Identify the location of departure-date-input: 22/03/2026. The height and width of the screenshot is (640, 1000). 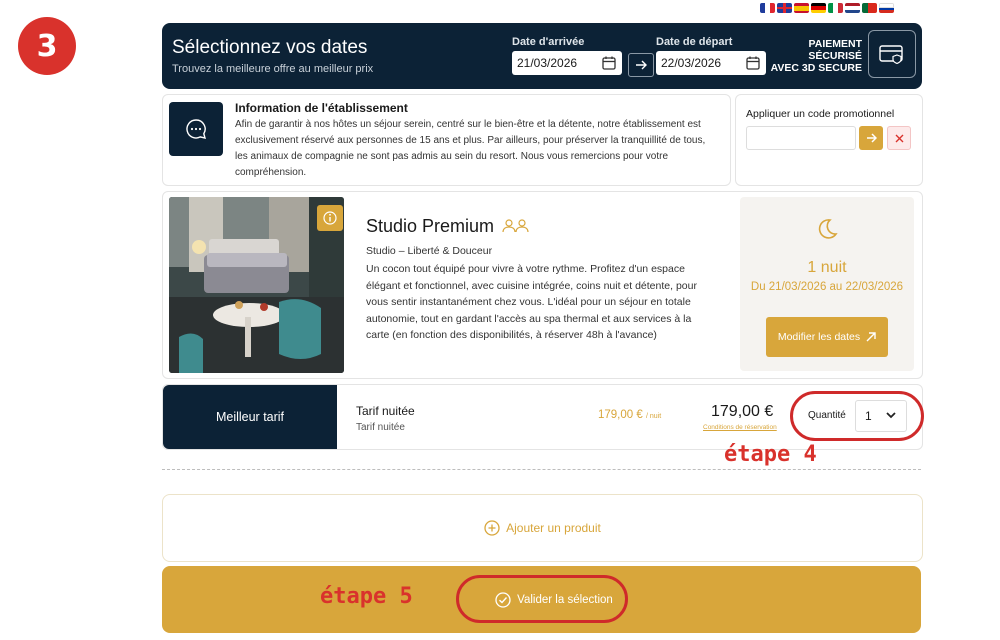
(711, 63).